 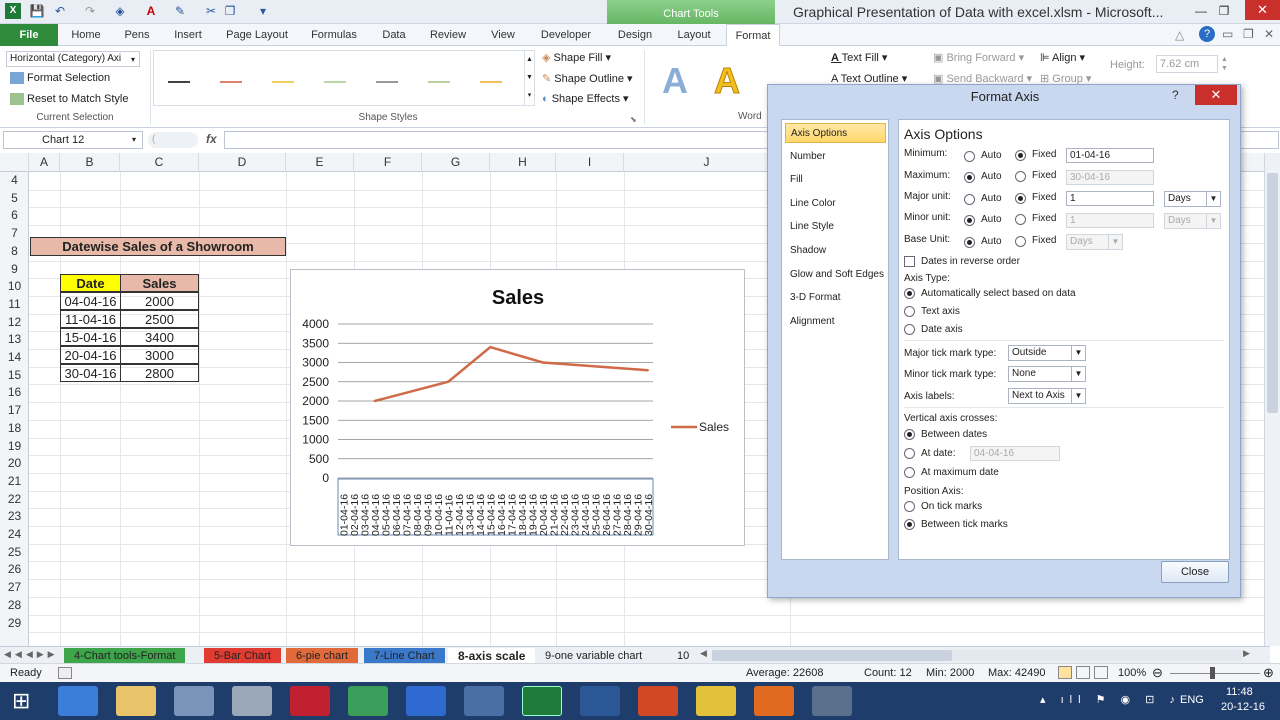 I want to click on graph-app-icon, so click(x=484, y=701).